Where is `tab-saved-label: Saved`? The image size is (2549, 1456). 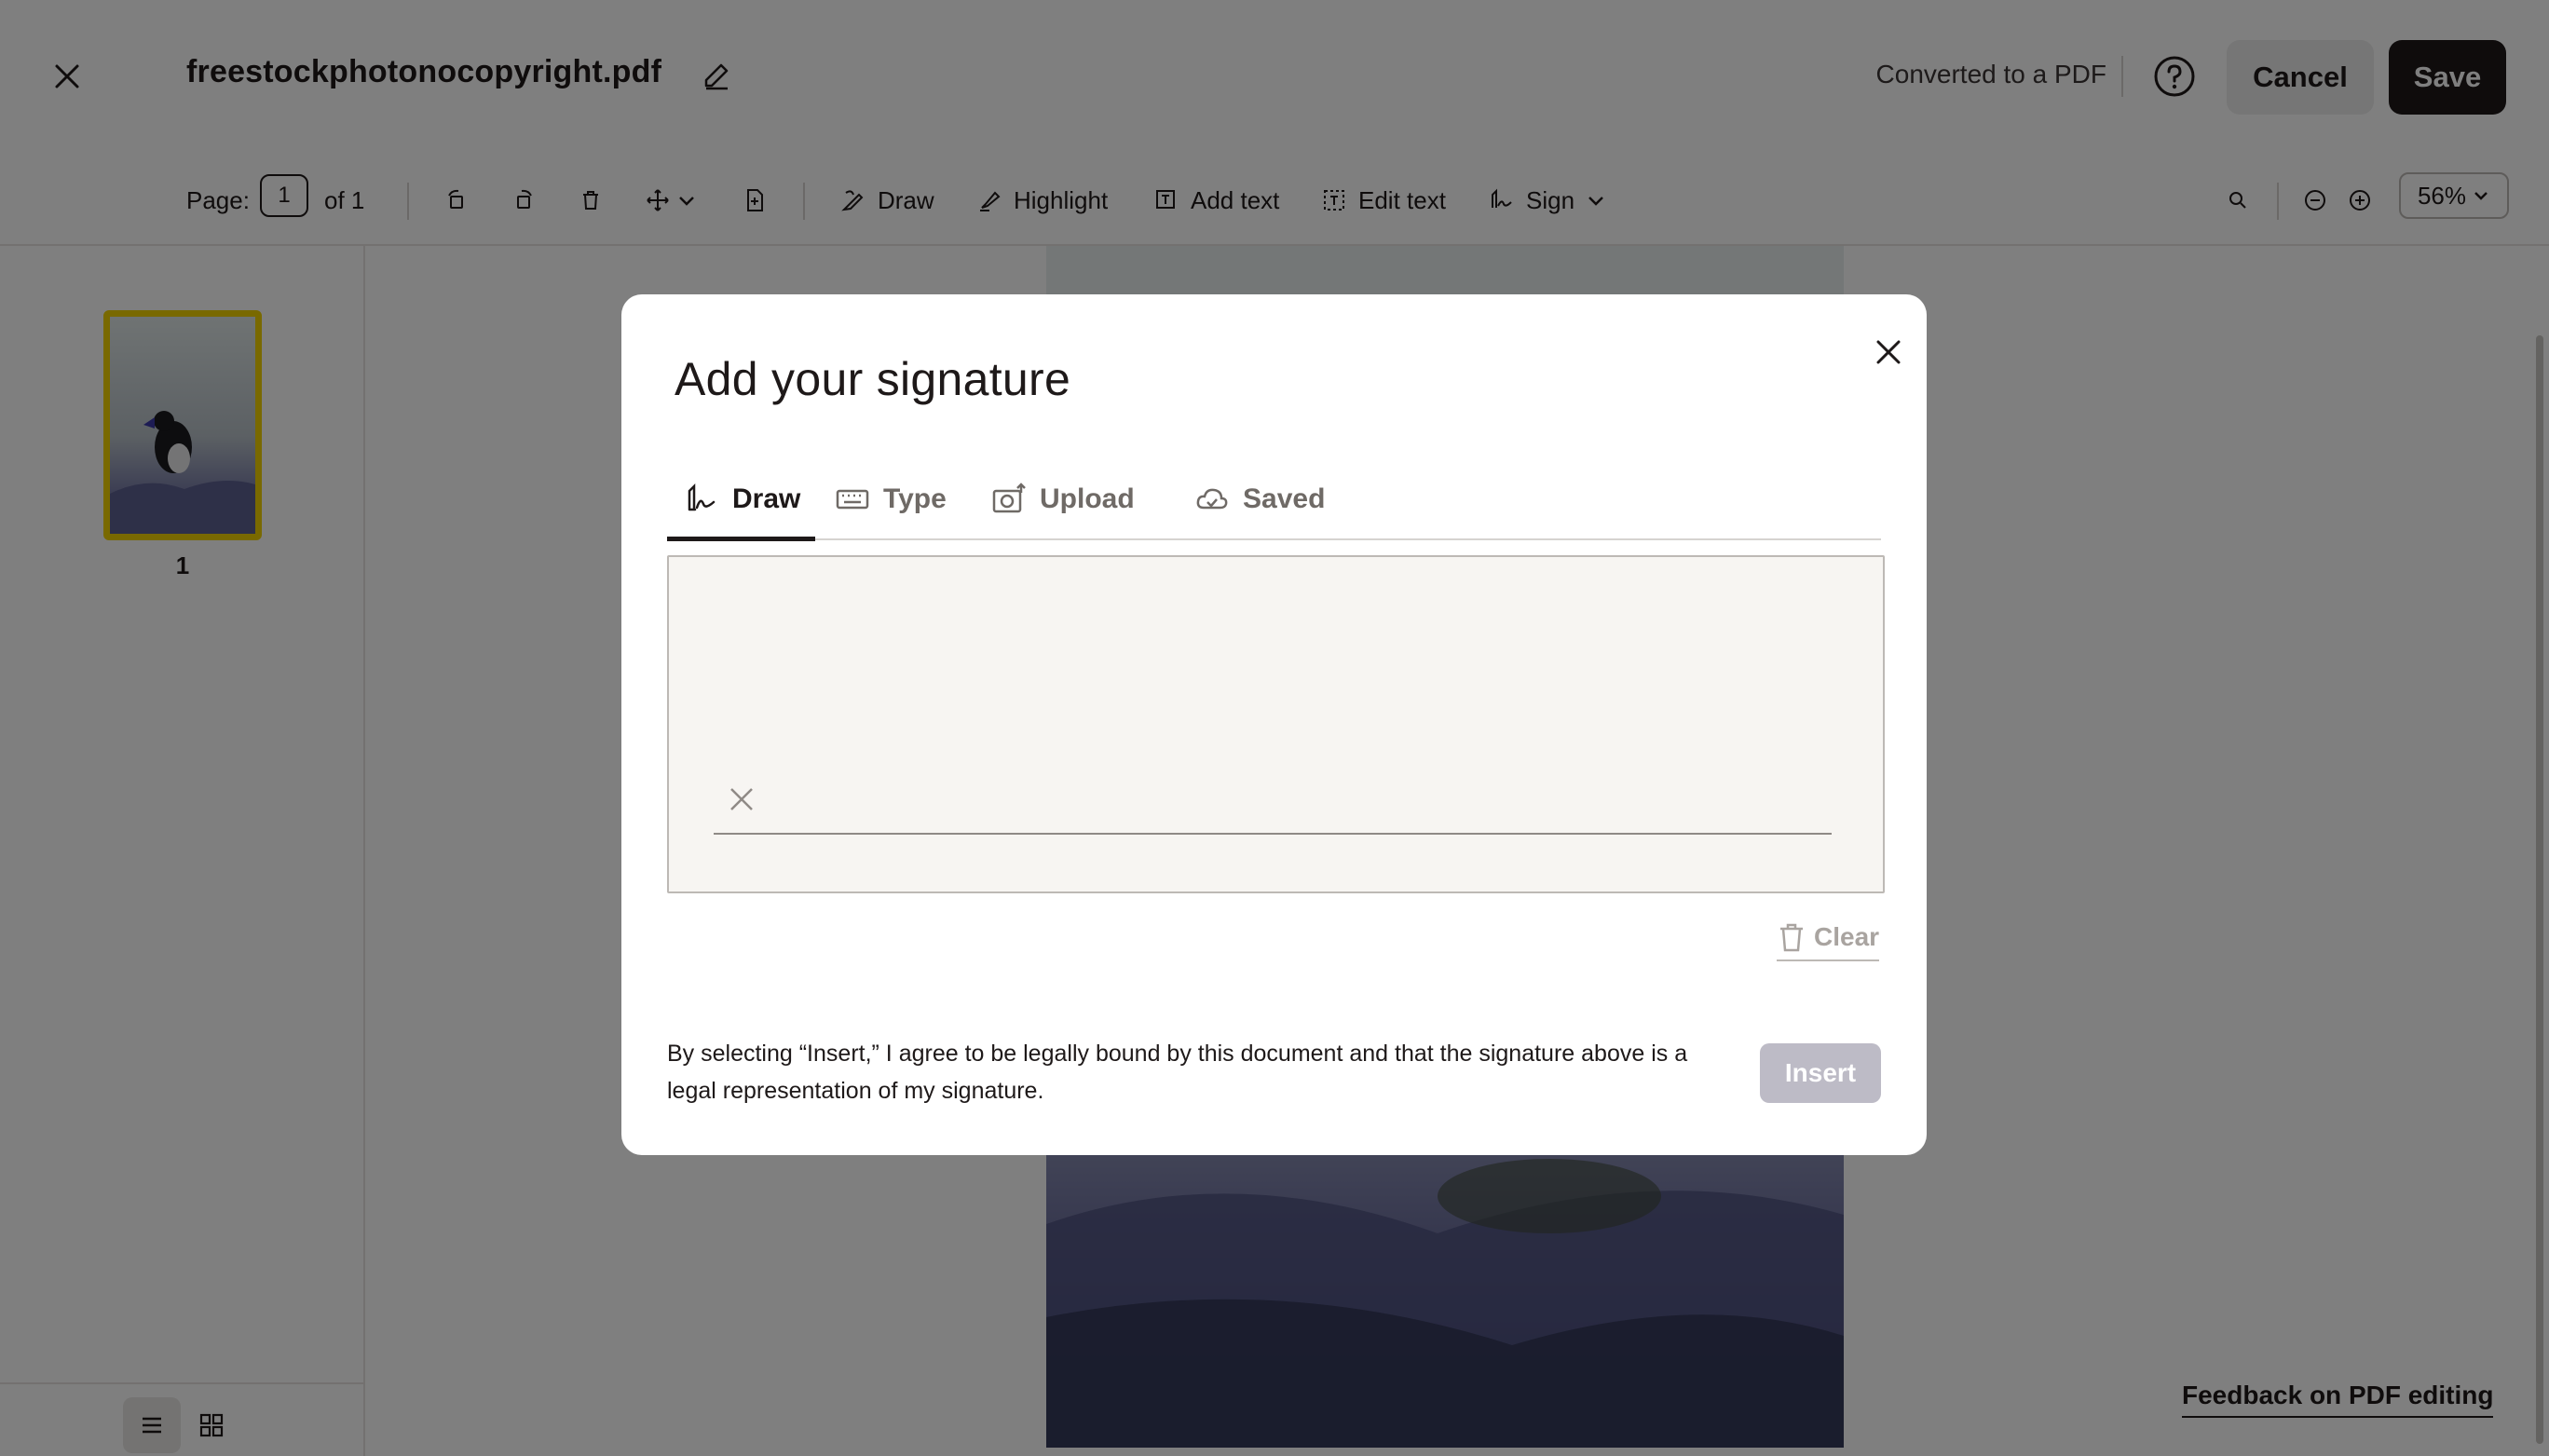 tab-saved-label: Saved is located at coordinates (1284, 498).